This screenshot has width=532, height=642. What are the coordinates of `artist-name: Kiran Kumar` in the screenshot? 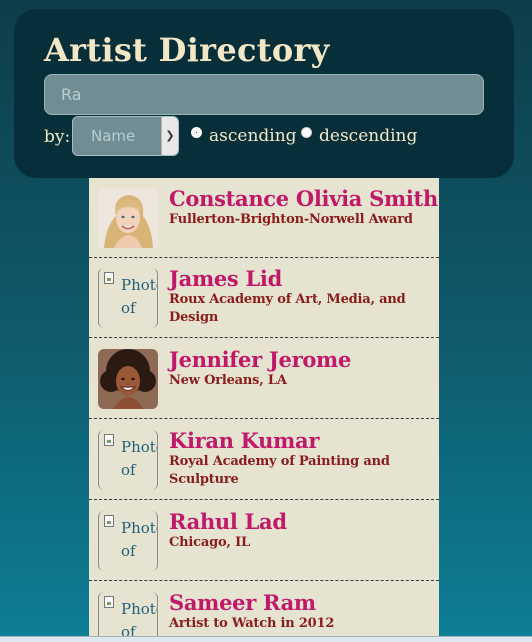 It's located at (244, 440).